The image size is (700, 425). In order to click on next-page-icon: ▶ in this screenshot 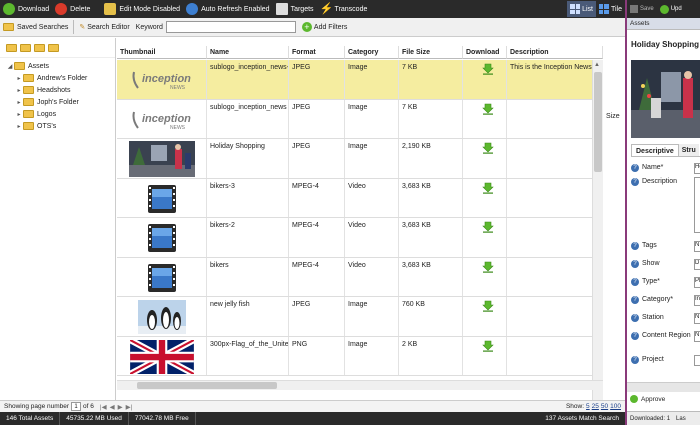, I will do `click(120, 407)`.